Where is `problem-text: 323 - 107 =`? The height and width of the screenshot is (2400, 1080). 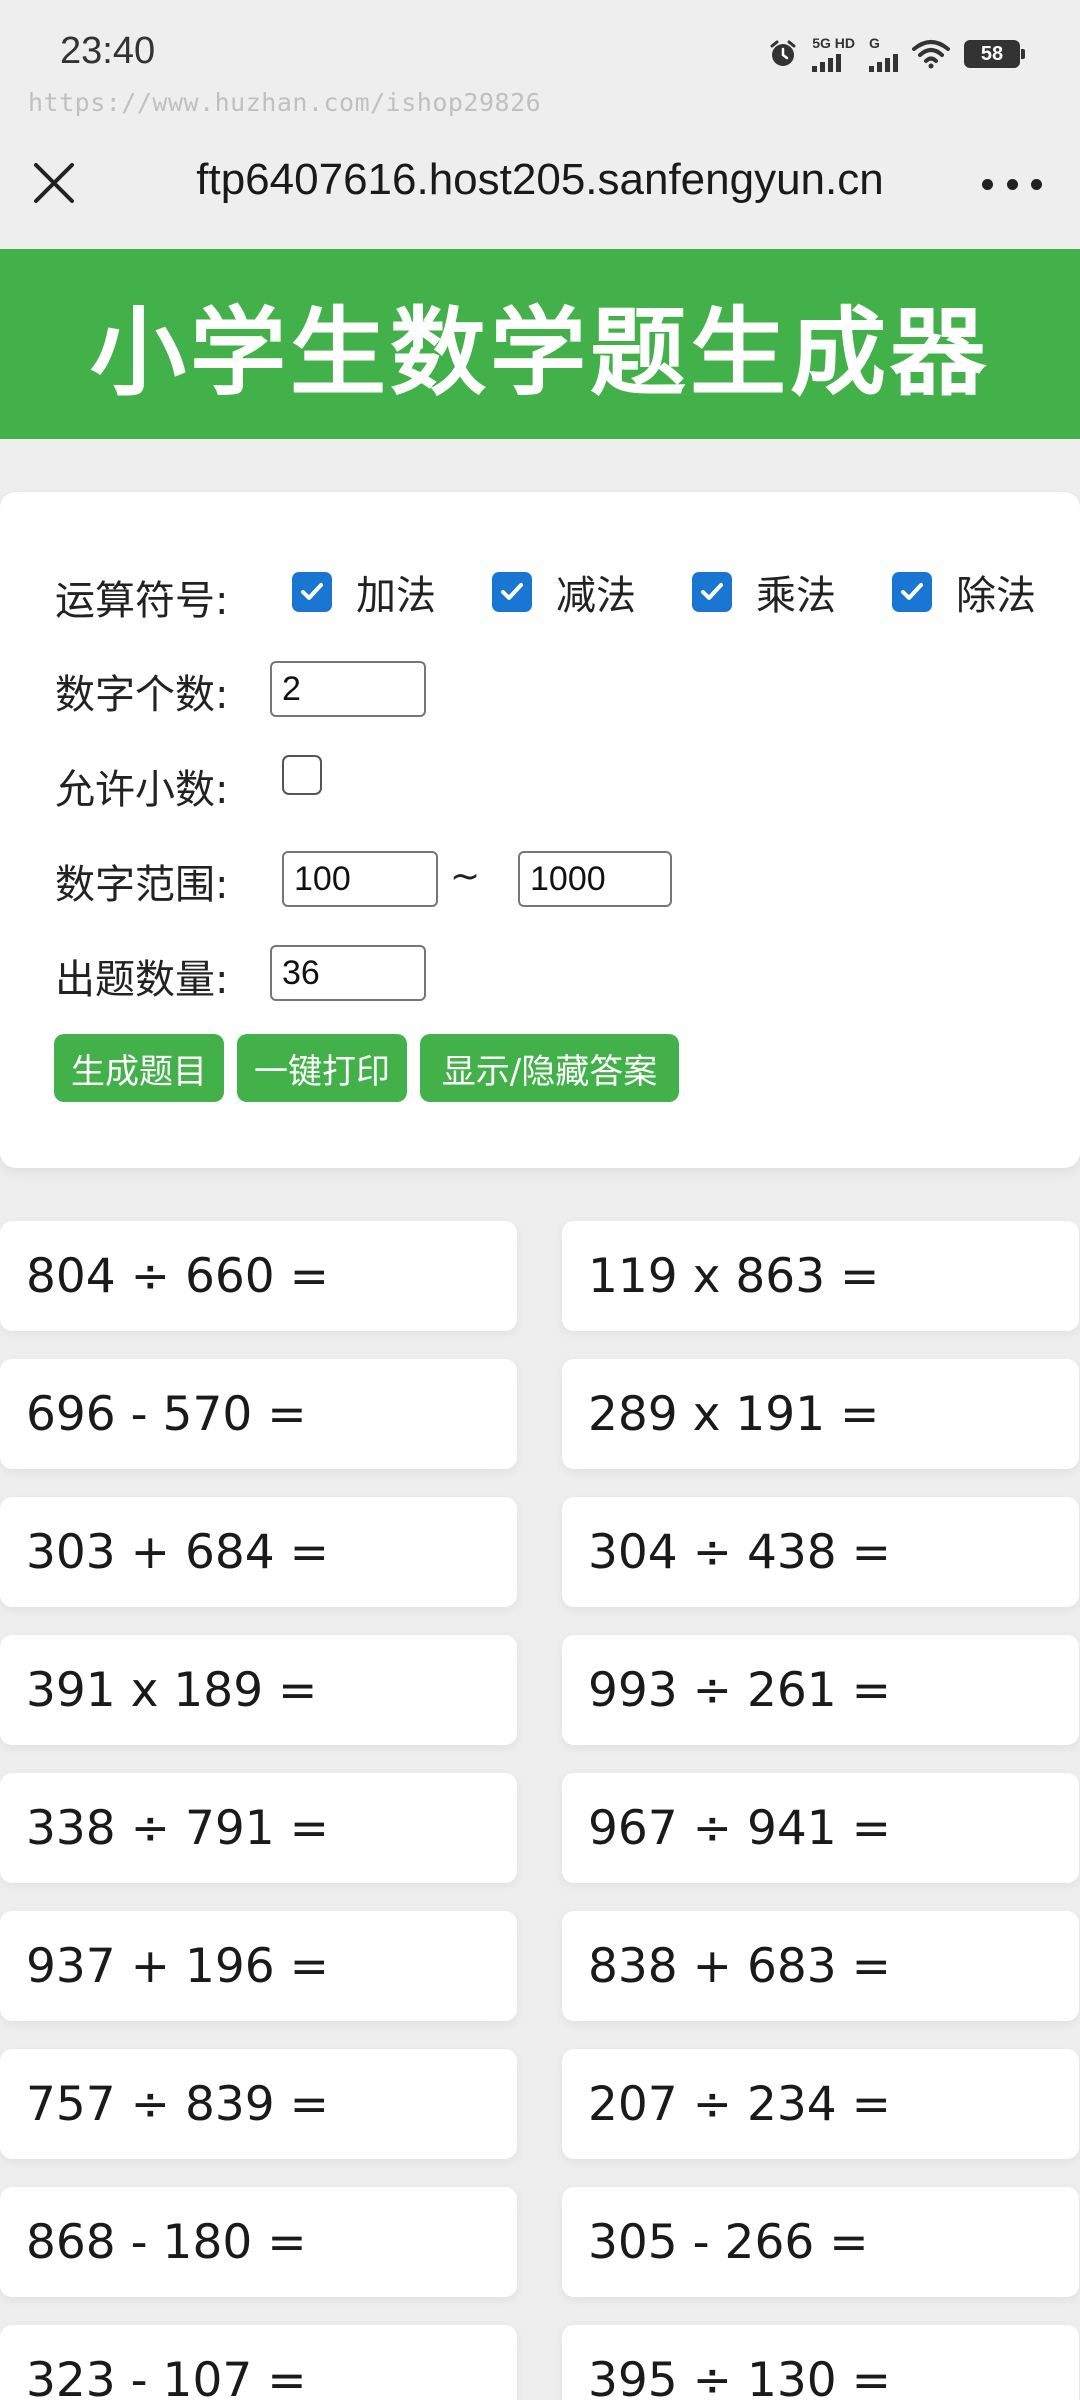
problem-text: 323 - 107 = is located at coordinates (166, 2376).